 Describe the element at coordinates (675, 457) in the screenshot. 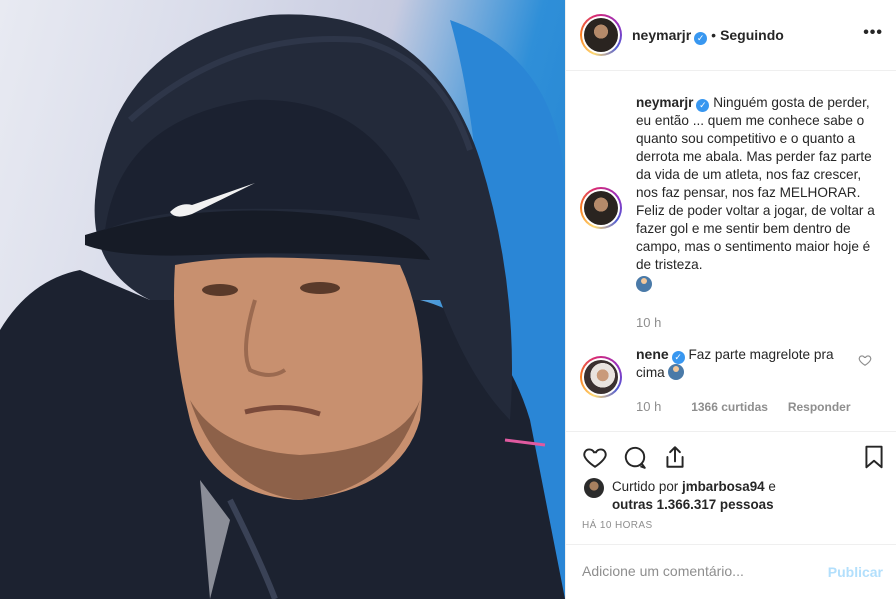

I see `share-icon` at that location.